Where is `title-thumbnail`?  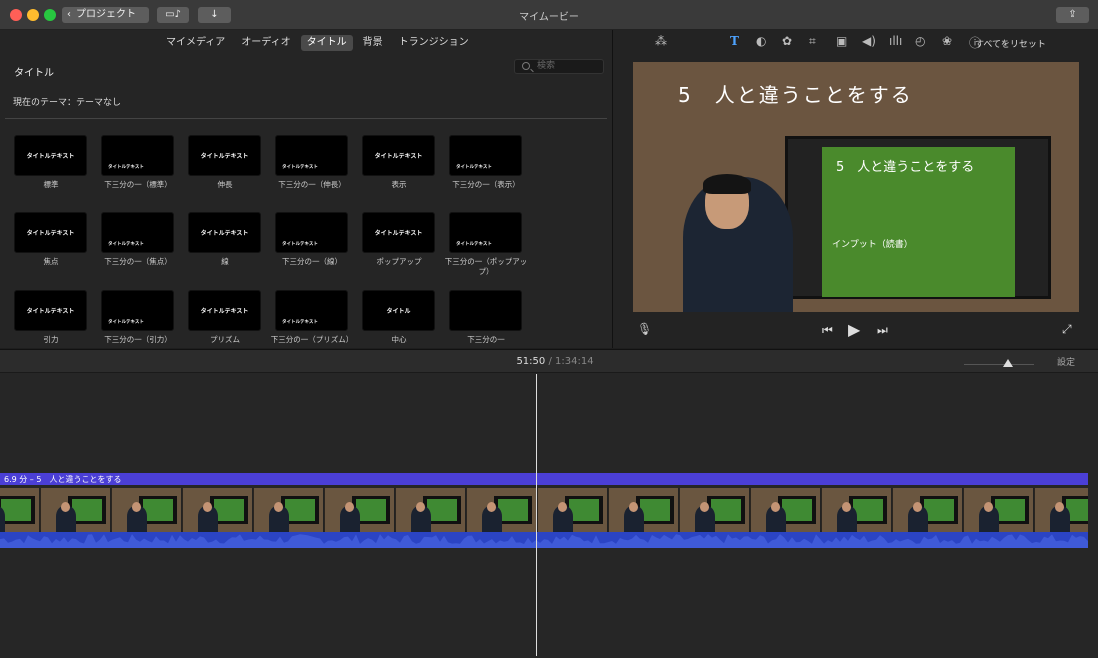 title-thumbnail is located at coordinates (485, 310).